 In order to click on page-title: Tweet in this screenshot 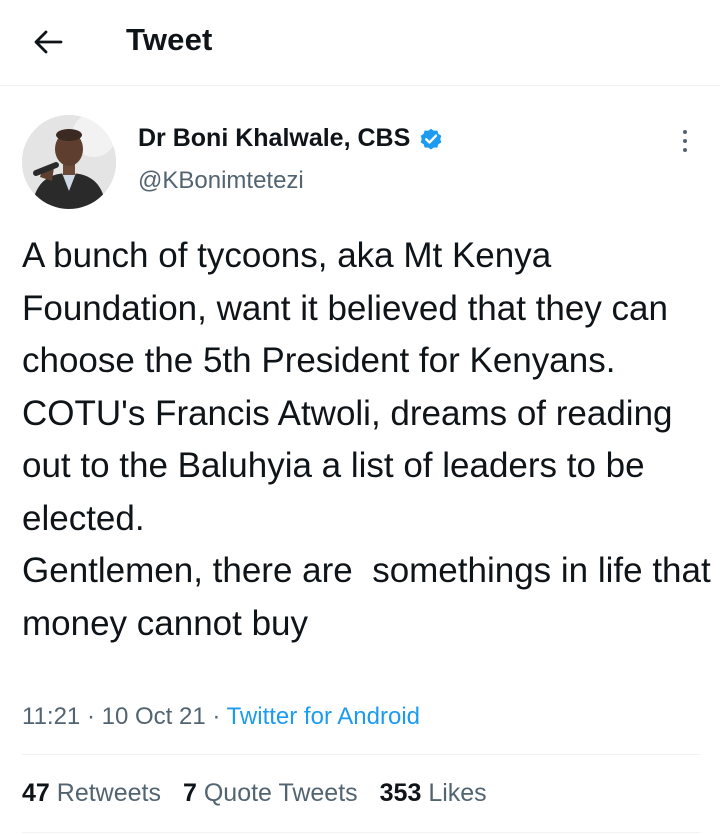, I will do `click(169, 39)`.